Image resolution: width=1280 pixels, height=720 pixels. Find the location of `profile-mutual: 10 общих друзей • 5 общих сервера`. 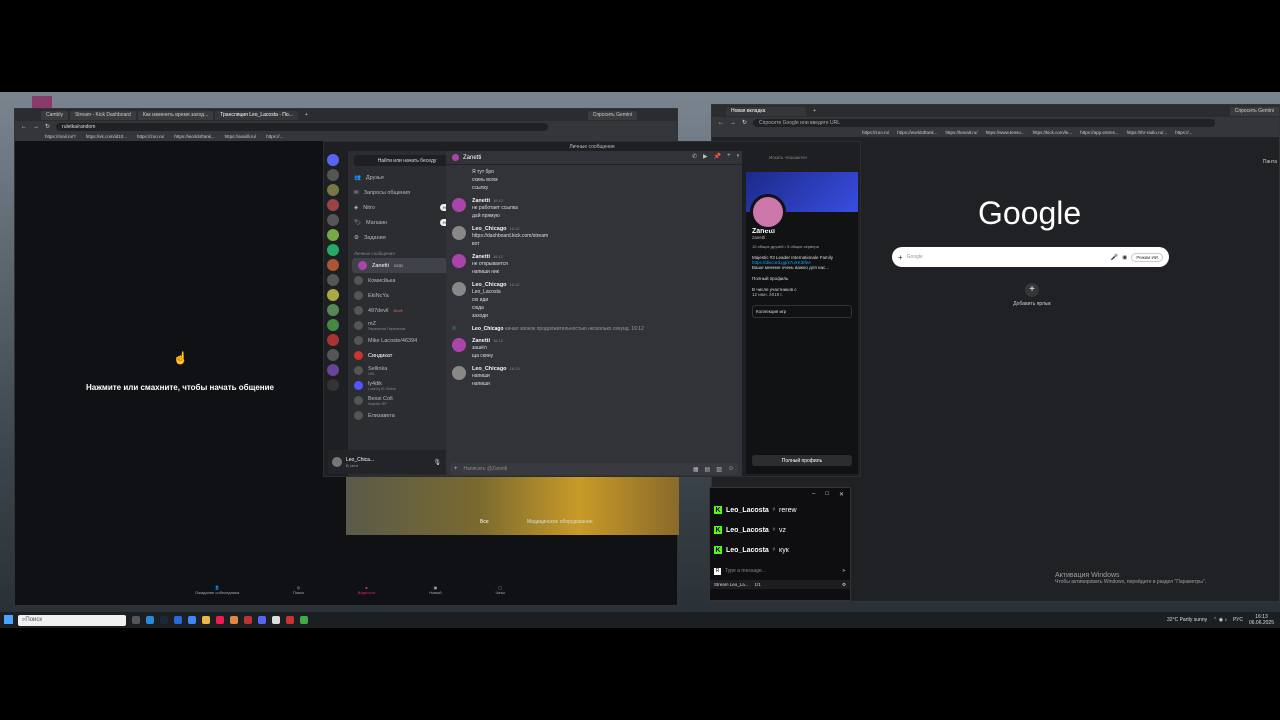

profile-mutual: 10 общих друзей • 5 общих сервера is located at coordinates (802, 246).